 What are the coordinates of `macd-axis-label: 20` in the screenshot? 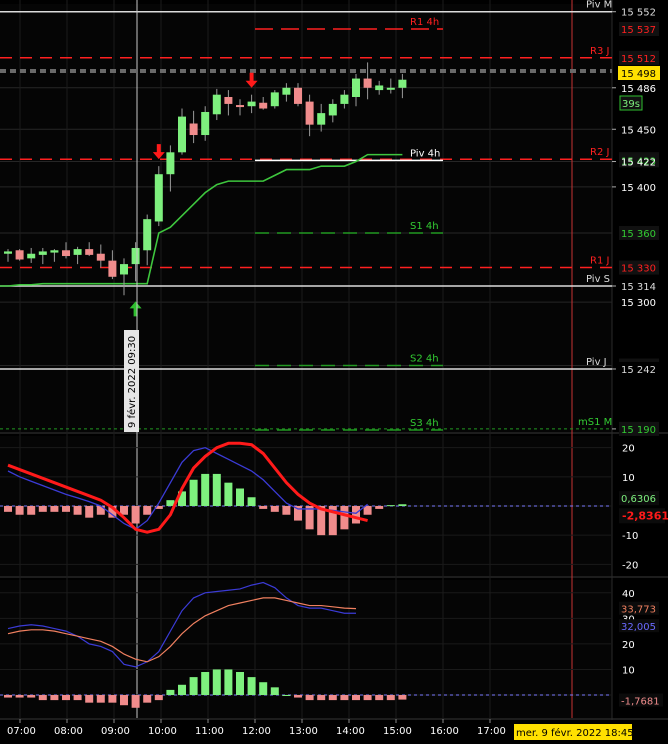 It's located at (628, 449).